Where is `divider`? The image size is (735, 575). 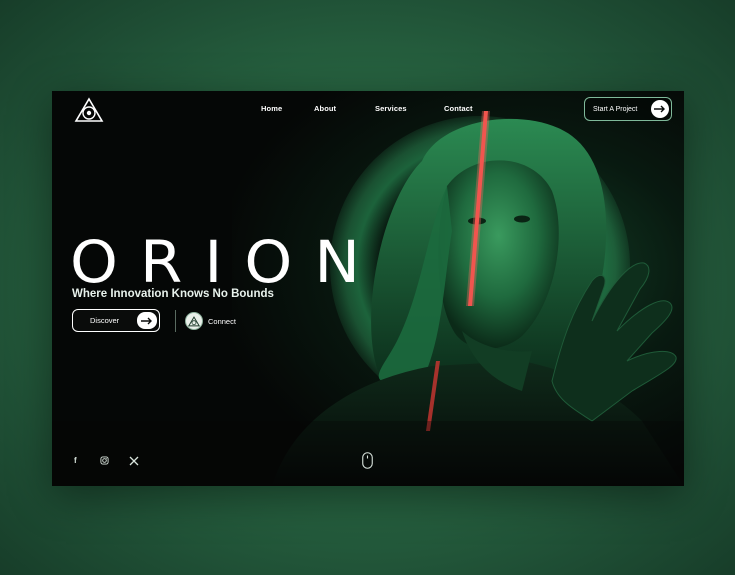 divider is located at coordinates (175, 321).